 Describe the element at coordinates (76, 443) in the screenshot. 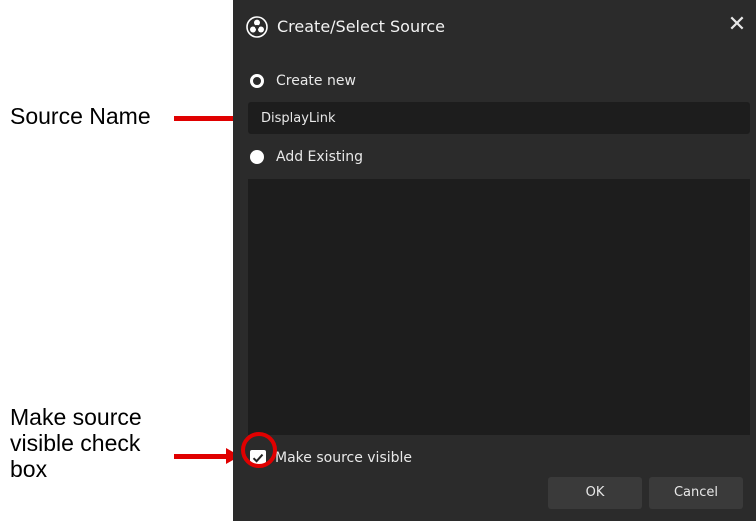

I see `annotation-visible-checkbox: Make source visible check box` at that location.